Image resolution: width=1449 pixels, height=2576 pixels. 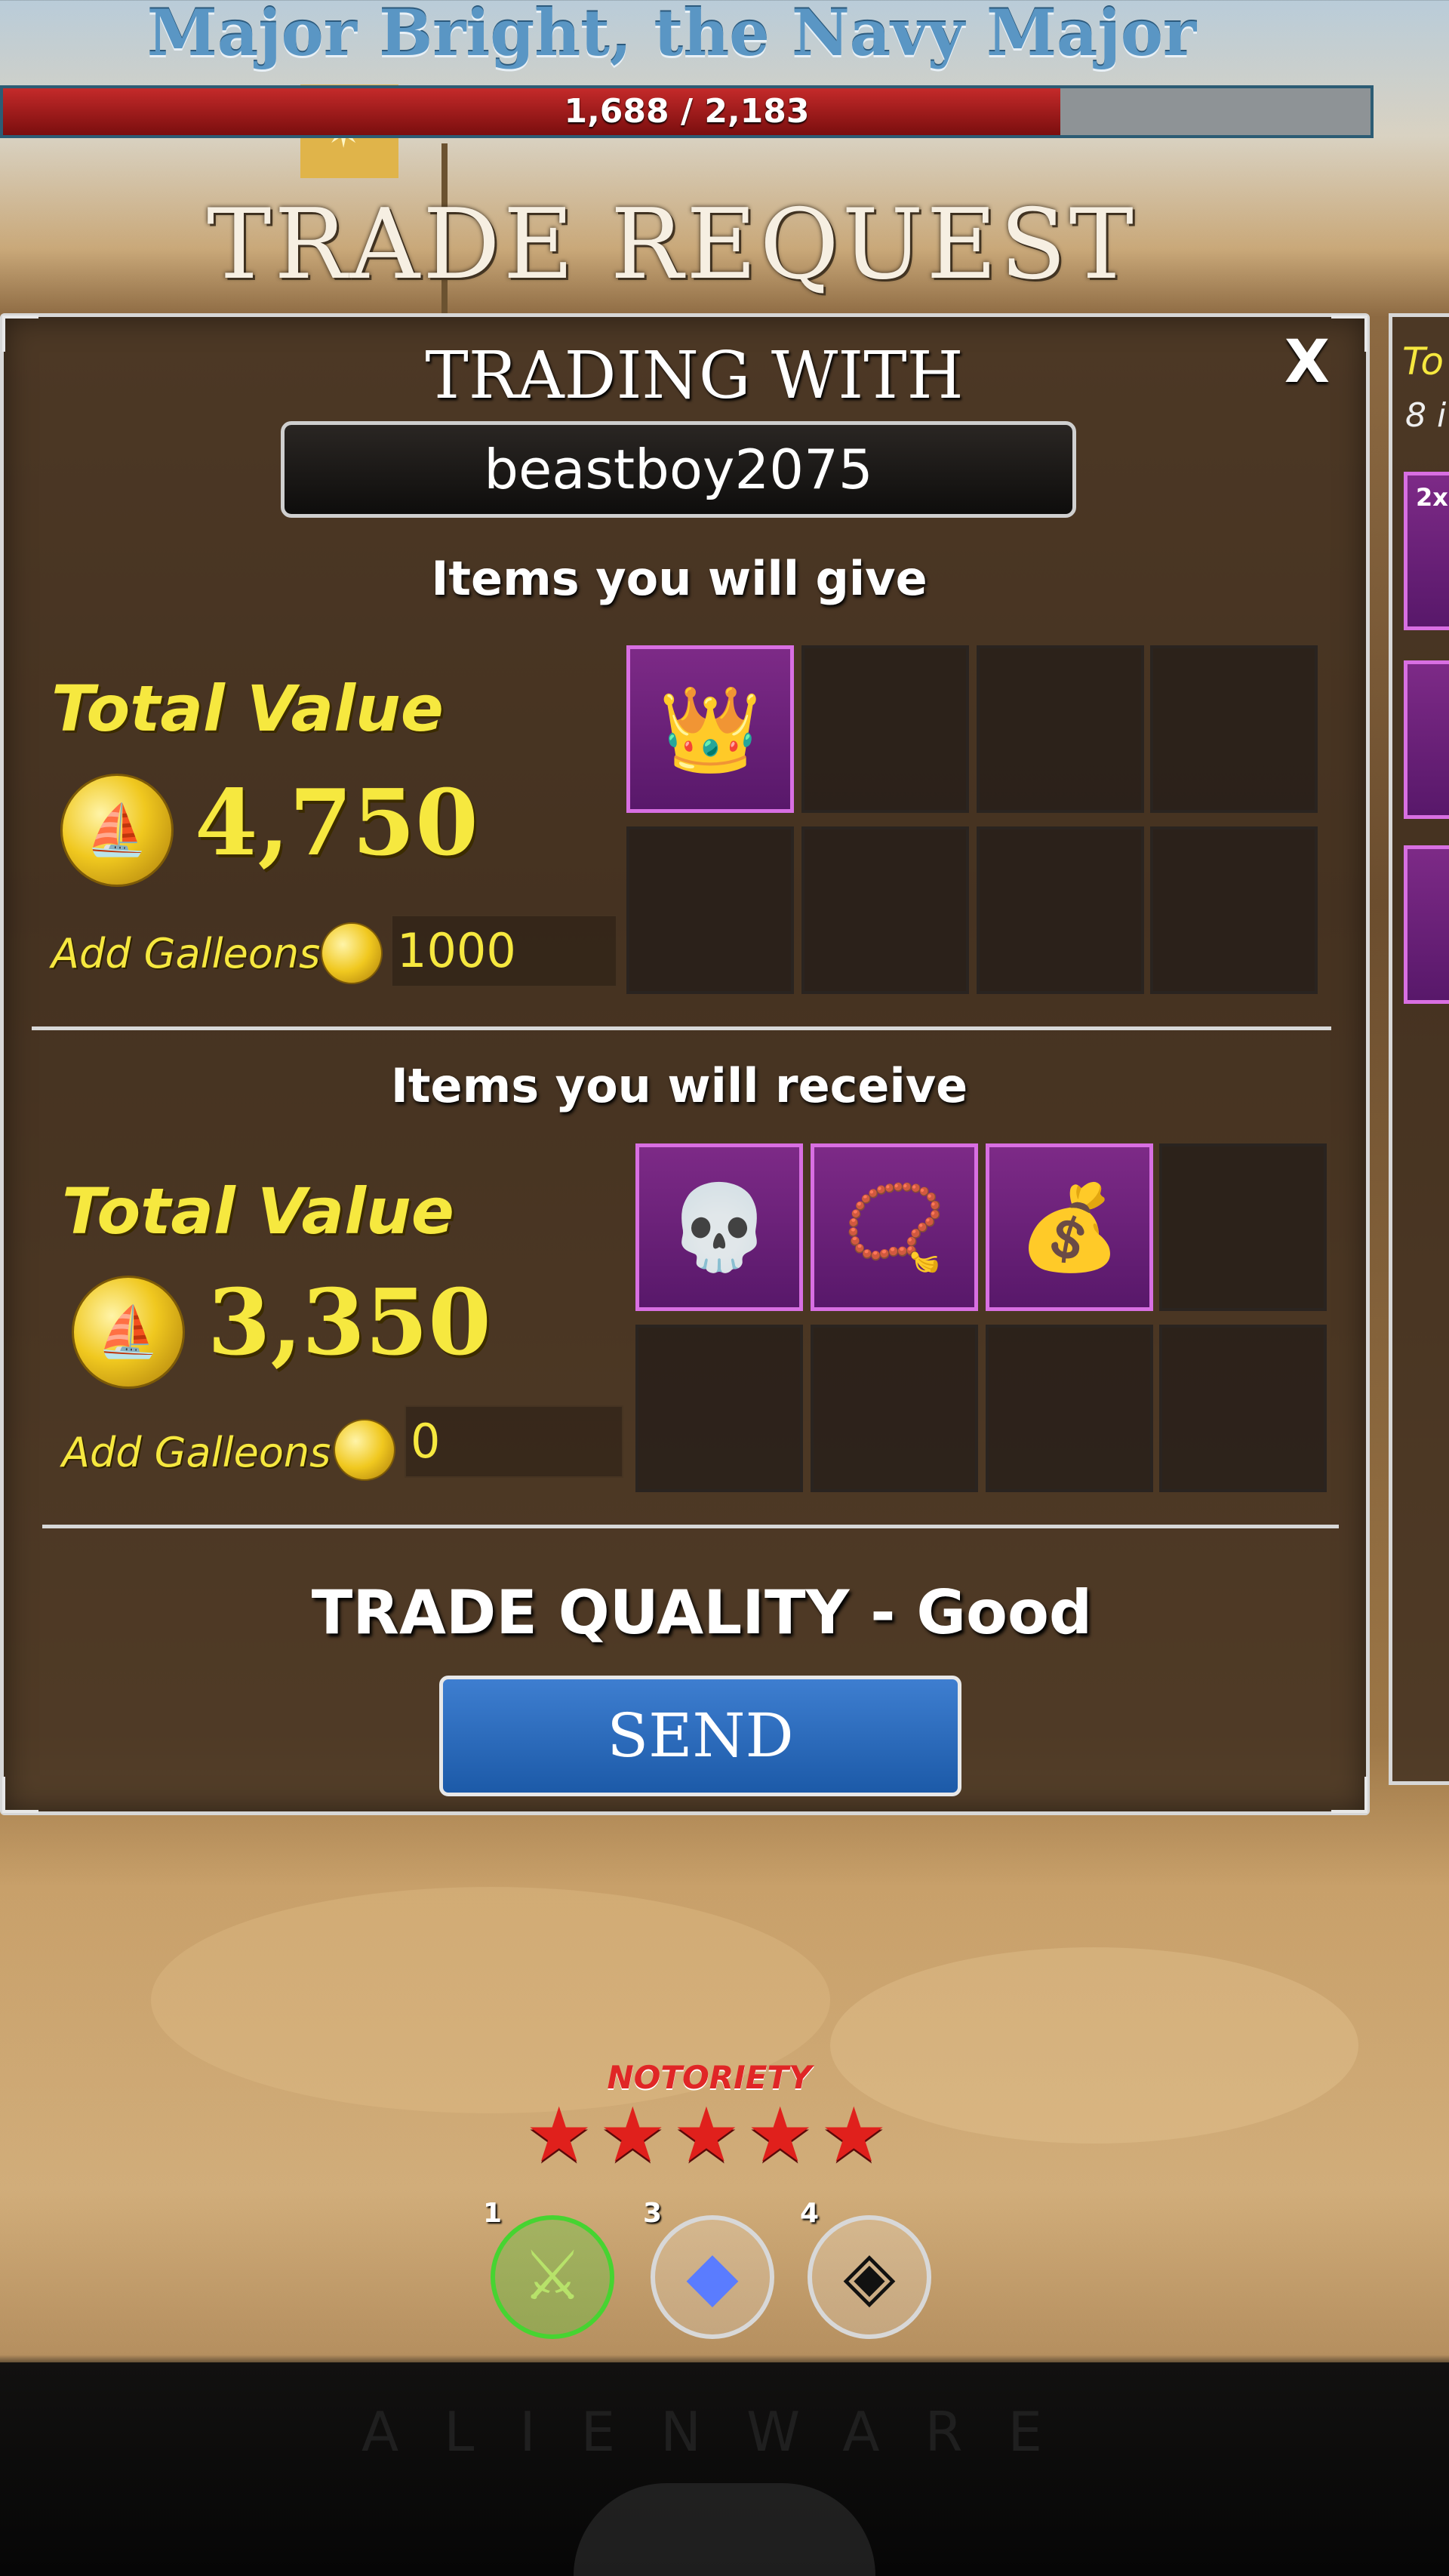 I want to click on vortex-icon: ◈, so click(x=869, y=2276).